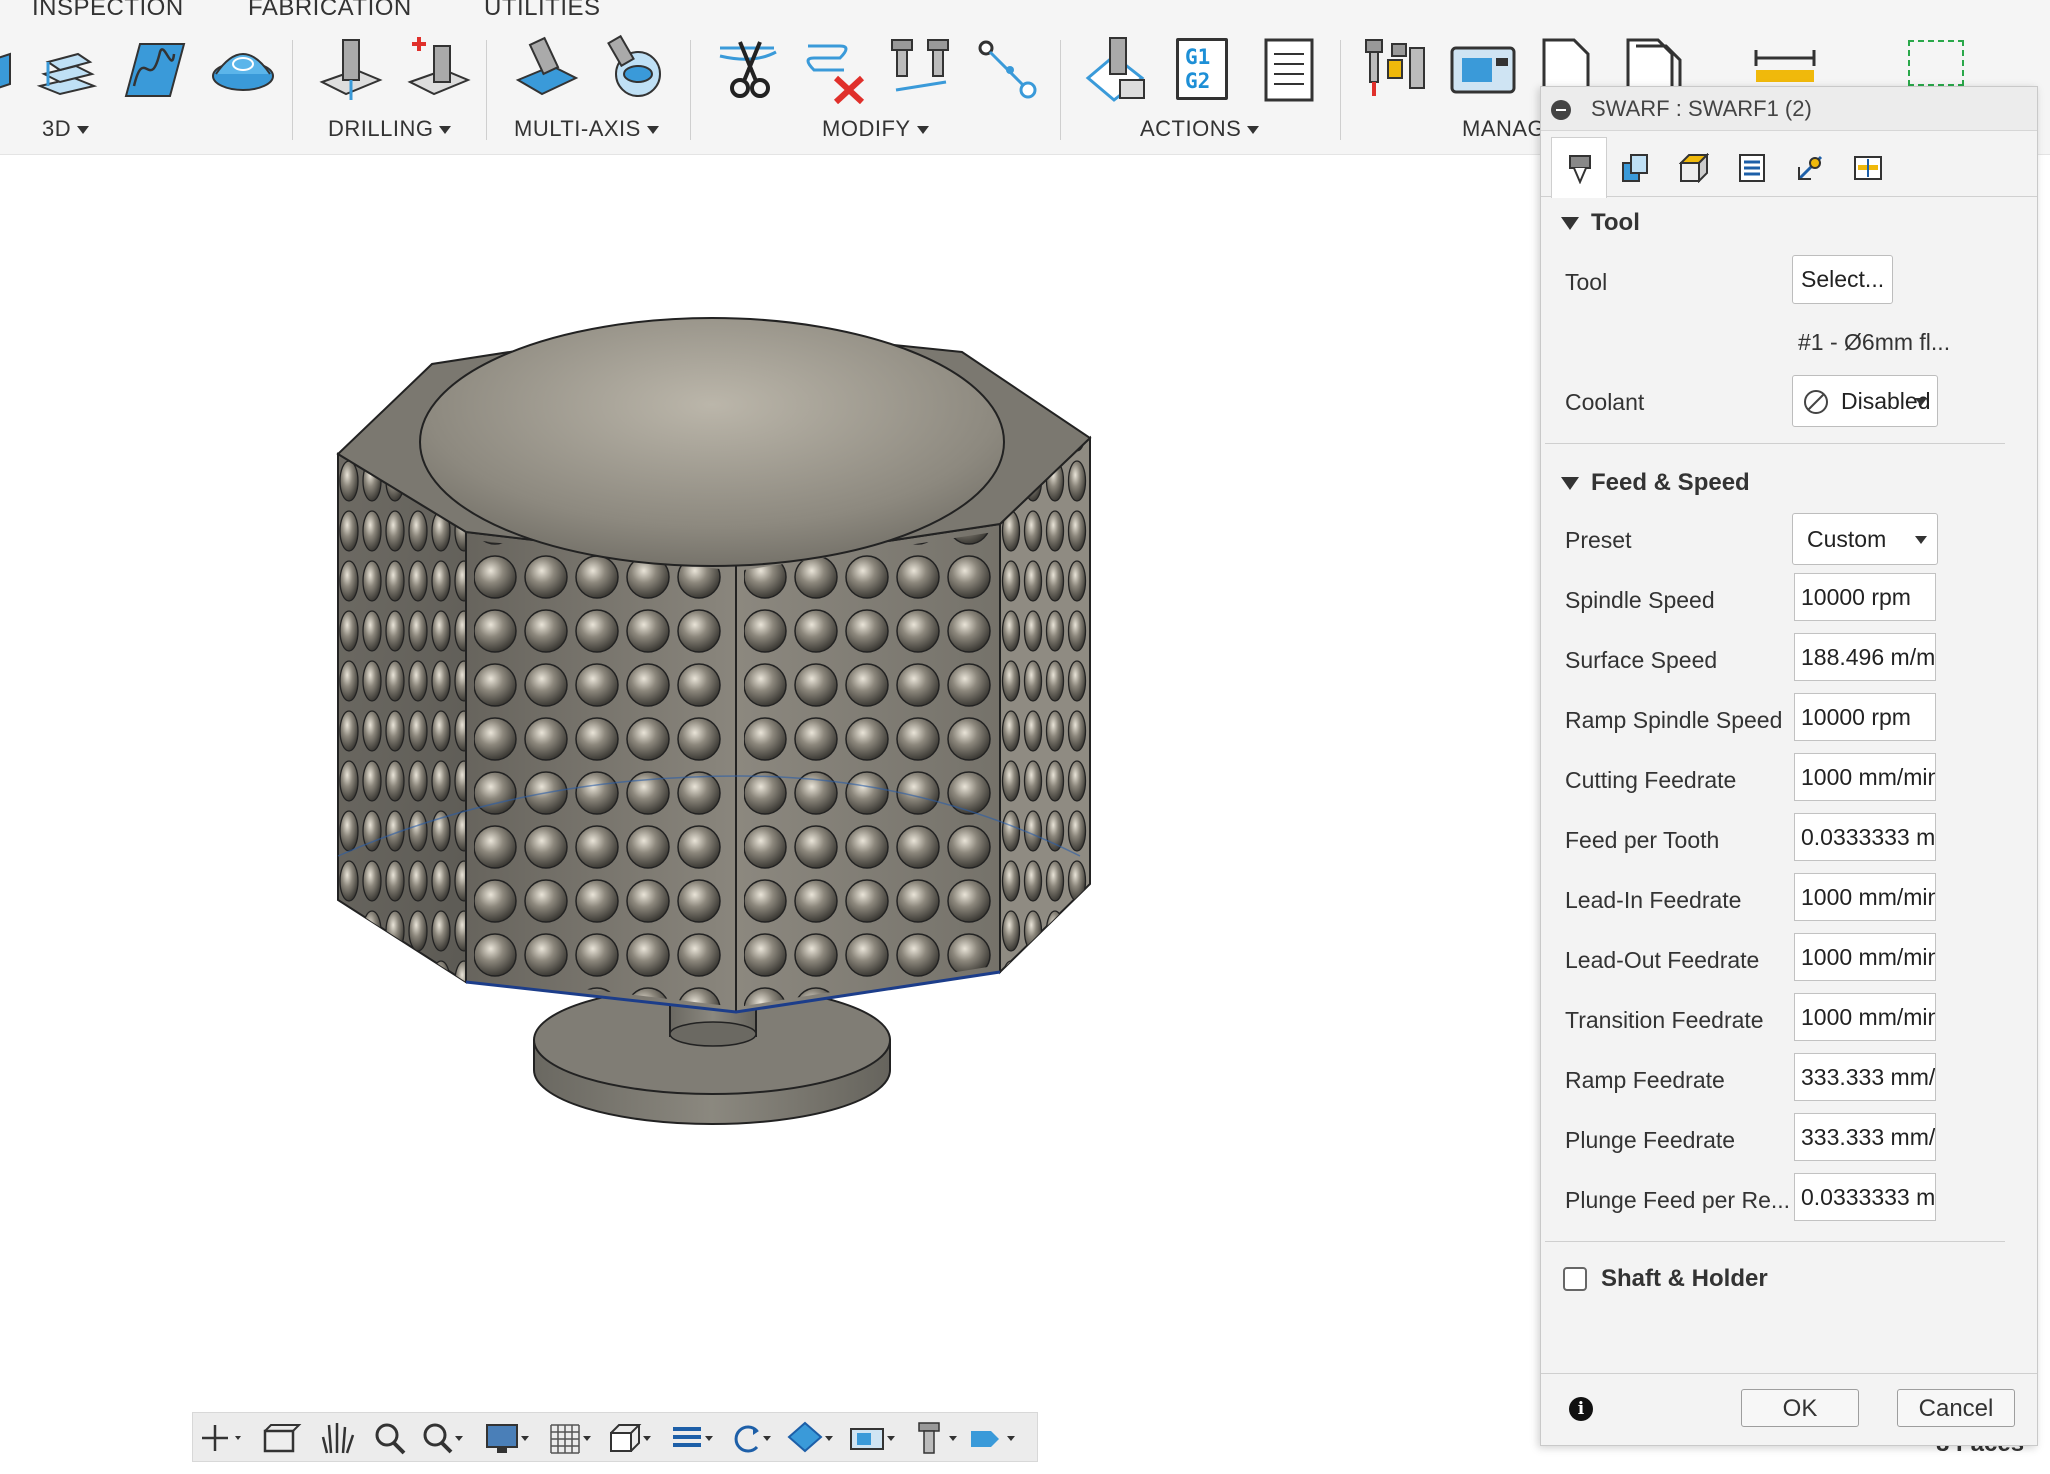 The image size is (2050, 1474). Describe the element at coordinates (336, 1438) in the screenshot. I see `pan-hand-icon` at that location.